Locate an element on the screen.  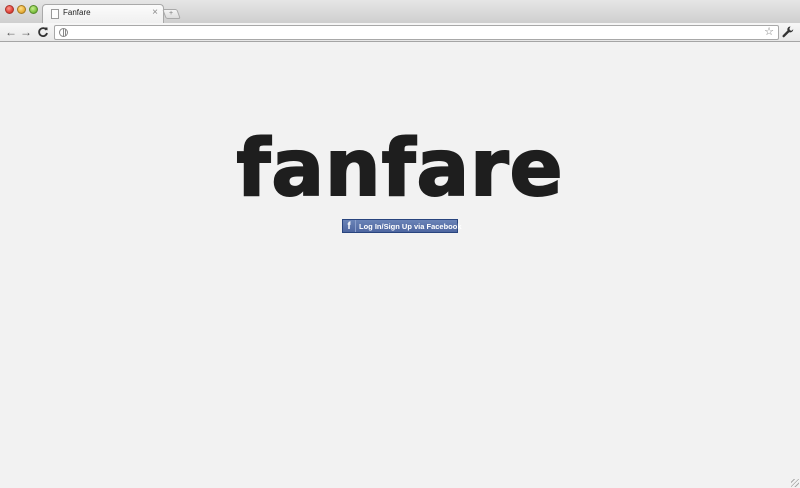
resize-grip is located at coordinates (795, 483).